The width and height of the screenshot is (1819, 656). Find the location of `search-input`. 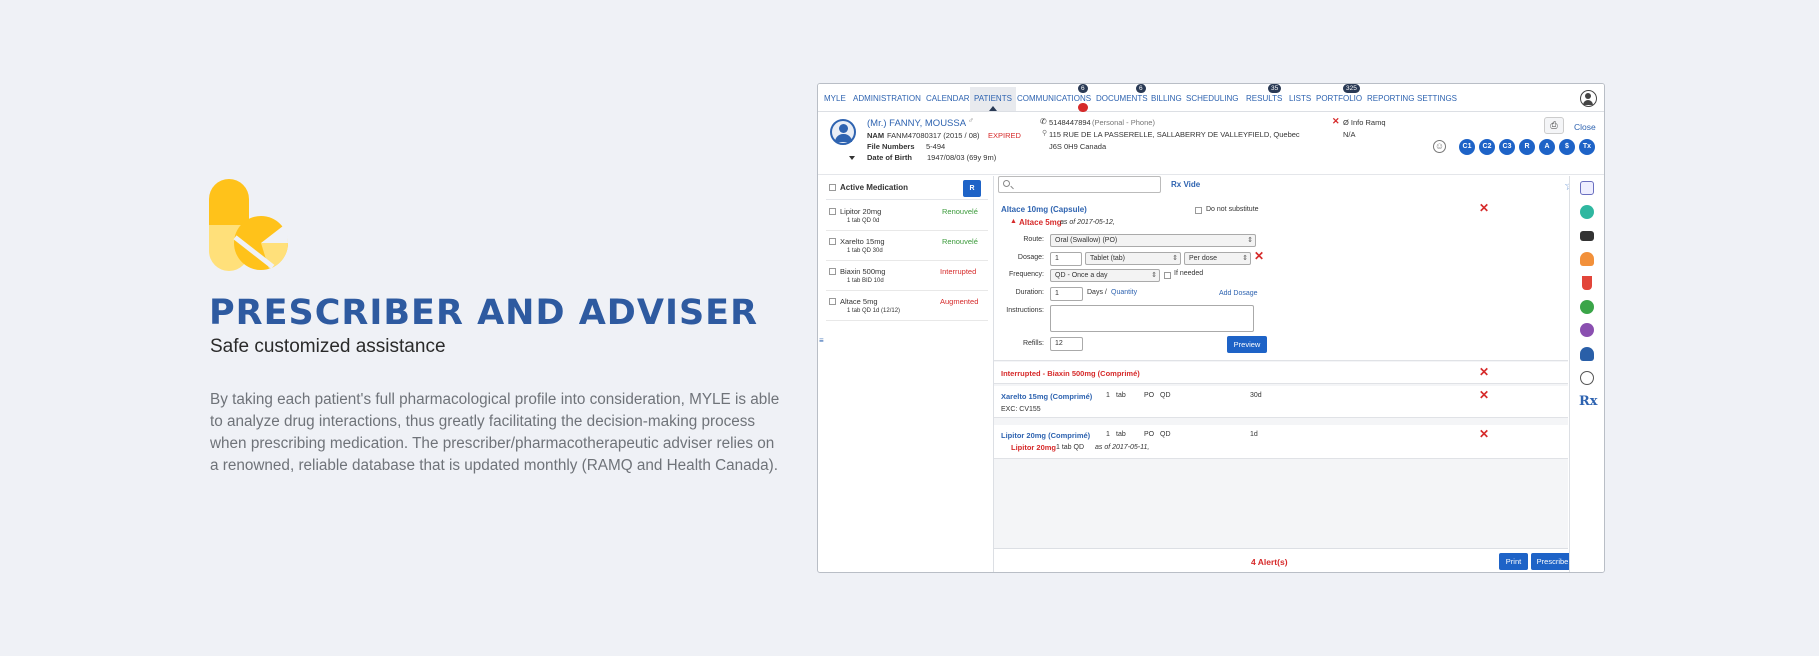

search-input is located at coordinates (1079, 184).